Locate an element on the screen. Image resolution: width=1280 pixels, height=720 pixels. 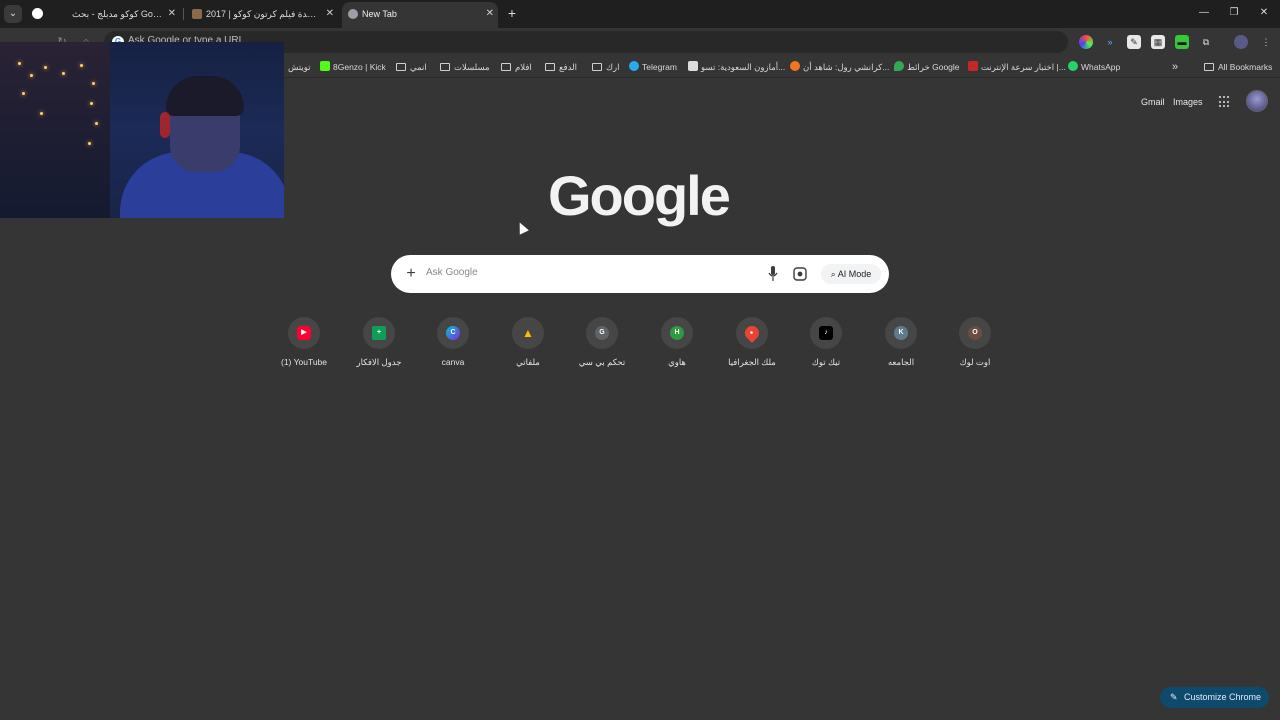
google-logo: Google is located at coordinates (639, 195).